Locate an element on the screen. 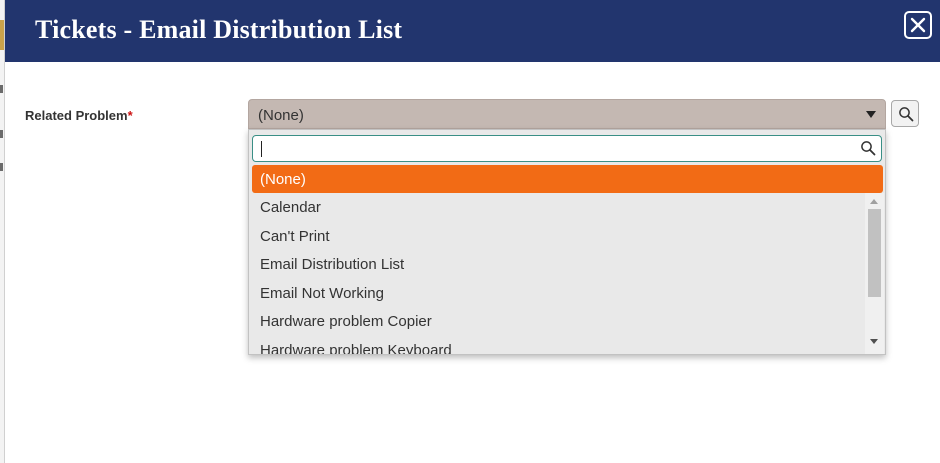  dropdown-option: Calendar is located at coordinates (556, 207).